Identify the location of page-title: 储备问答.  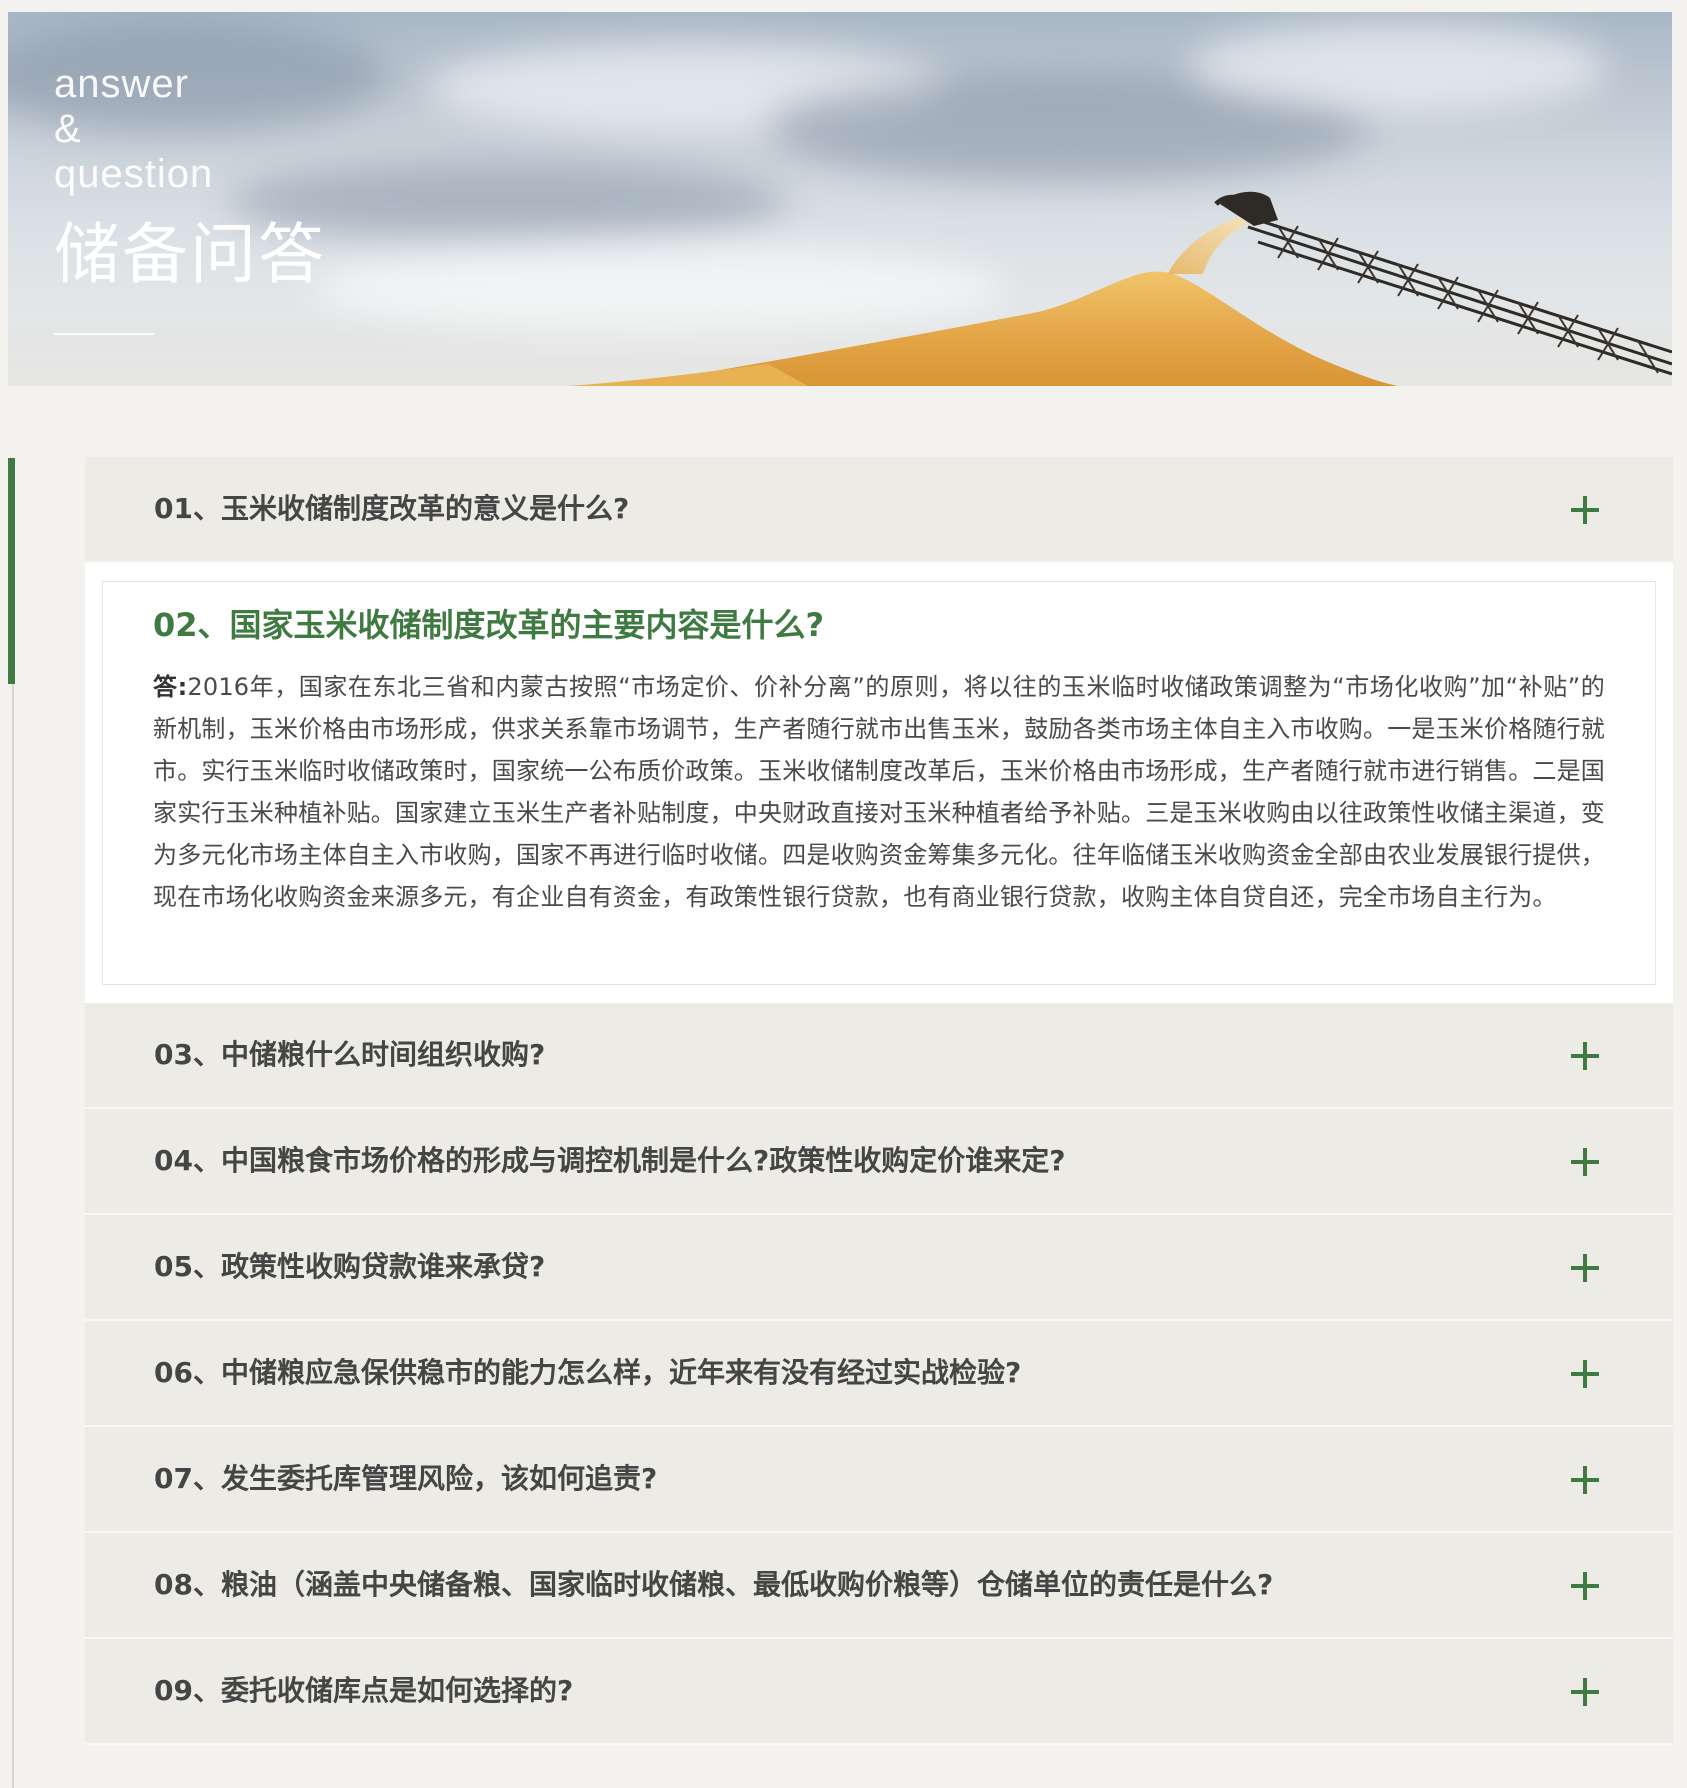
(190, 254).